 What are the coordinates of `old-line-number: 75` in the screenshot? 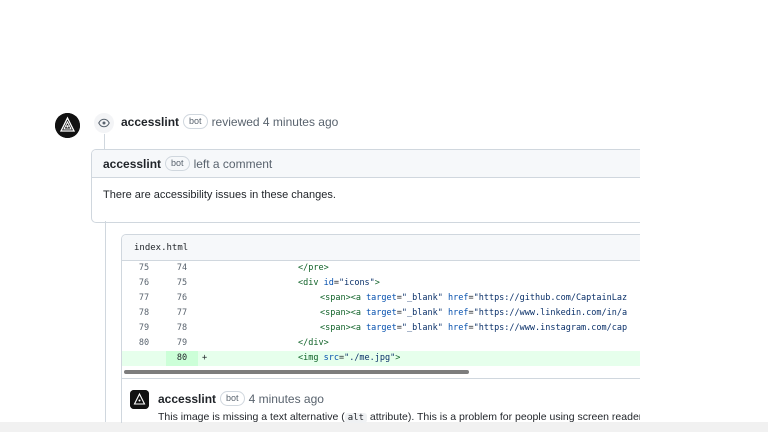 It's located at (144, 268).